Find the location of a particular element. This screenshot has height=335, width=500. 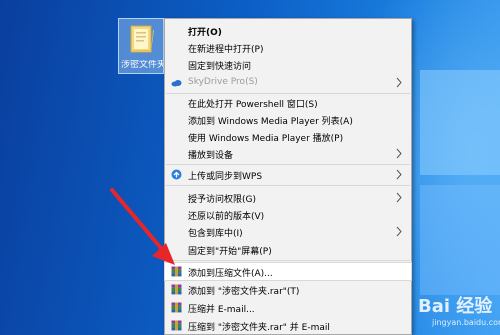

menu-item-label: 固定到"开始"屏幕(P) is located at coordinates (230, 252).